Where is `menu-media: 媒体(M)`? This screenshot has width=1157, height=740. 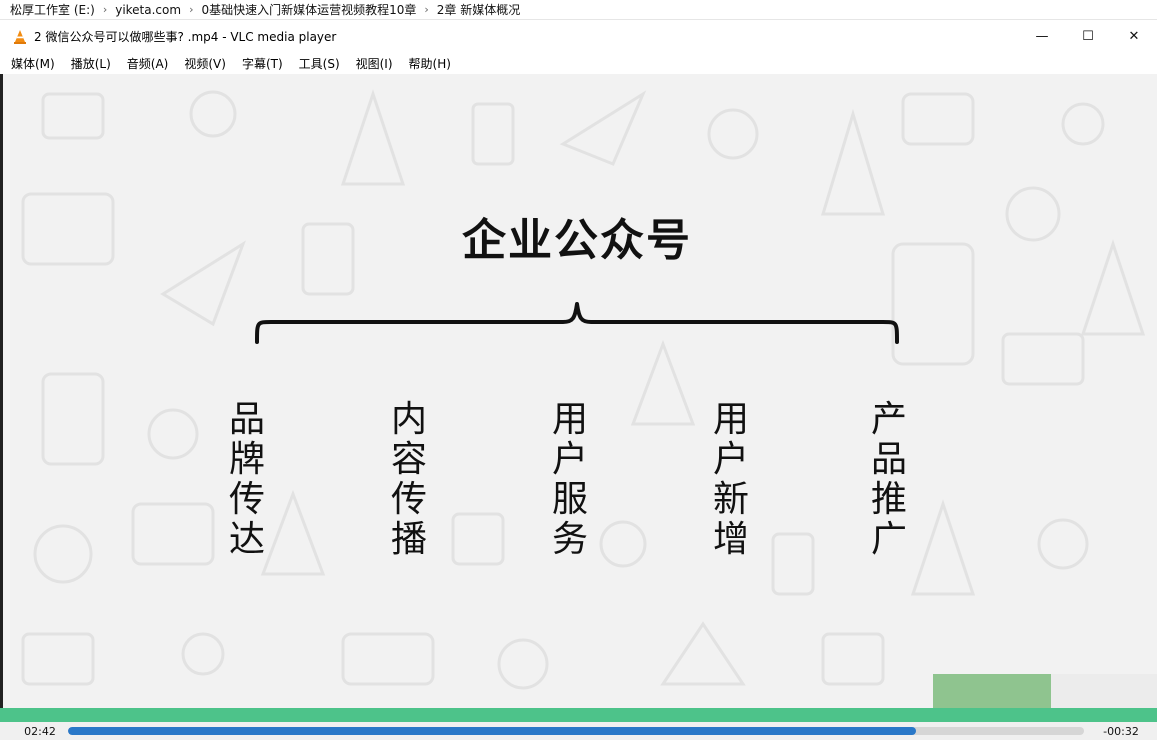 menu-media: 媒体(M) is located at coordinates (33, 63).